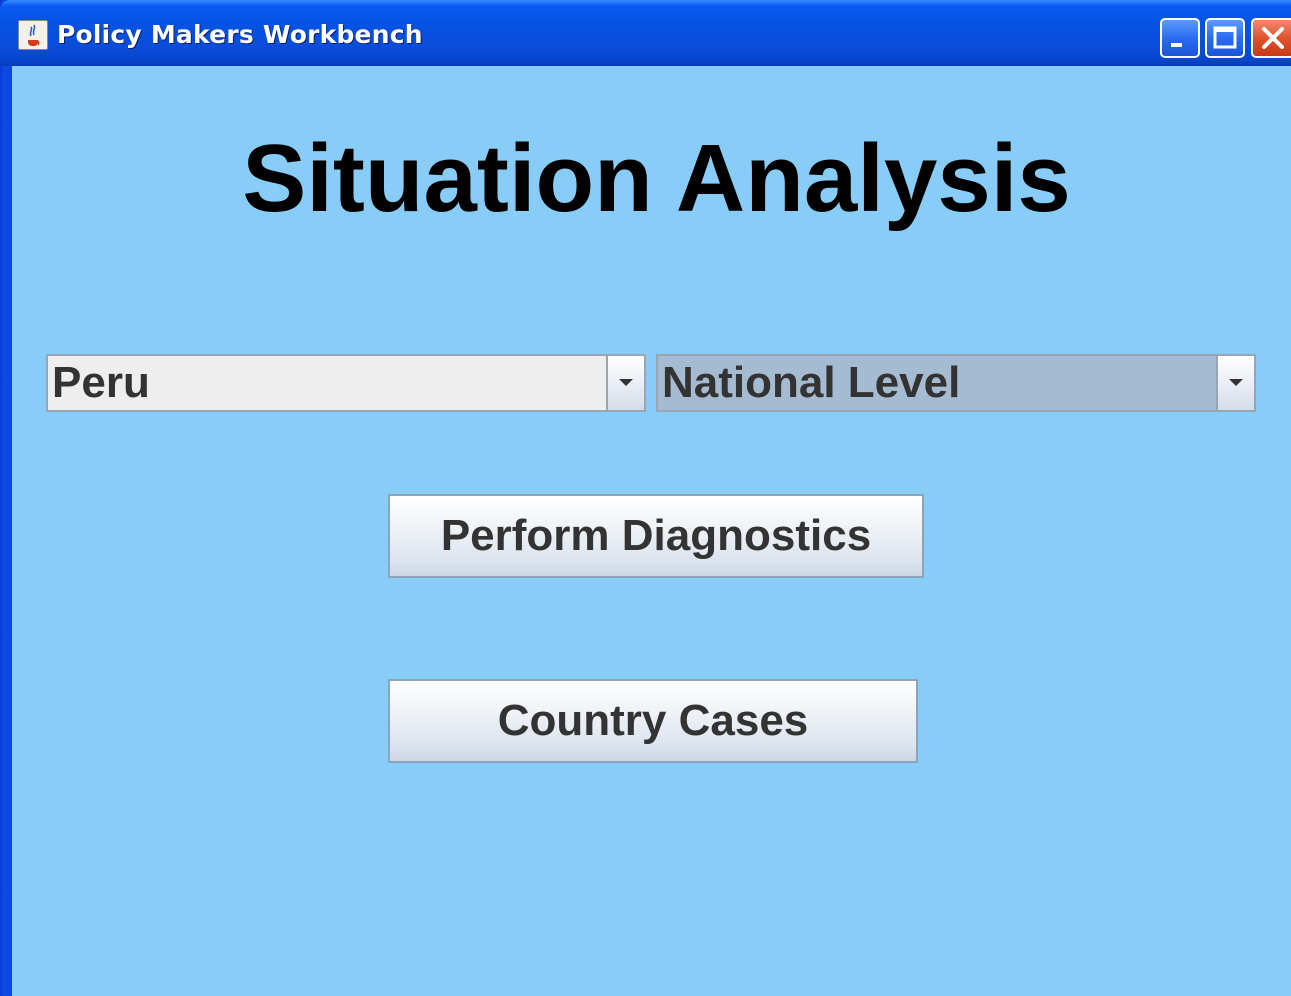 This screenshot has width=1291, height=996. What do you see at coordinates (346, 383) in the screenshot?
I see `country-select: Peru` at bounding box center [346, 383].